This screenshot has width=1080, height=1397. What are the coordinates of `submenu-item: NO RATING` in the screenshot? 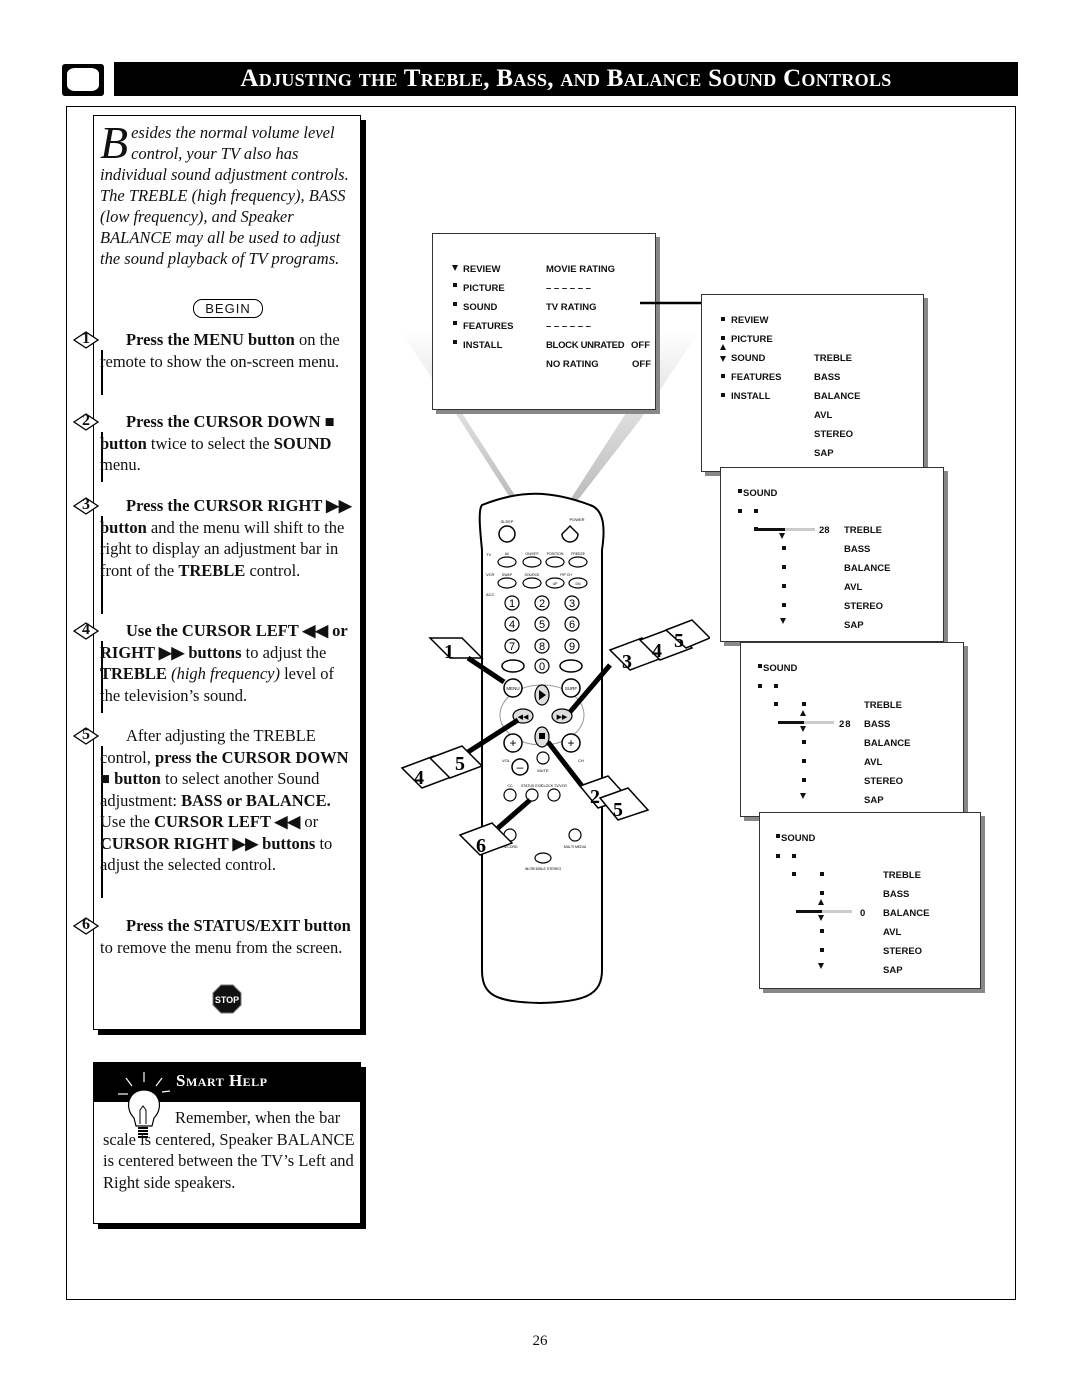 It's located at (572, 364).